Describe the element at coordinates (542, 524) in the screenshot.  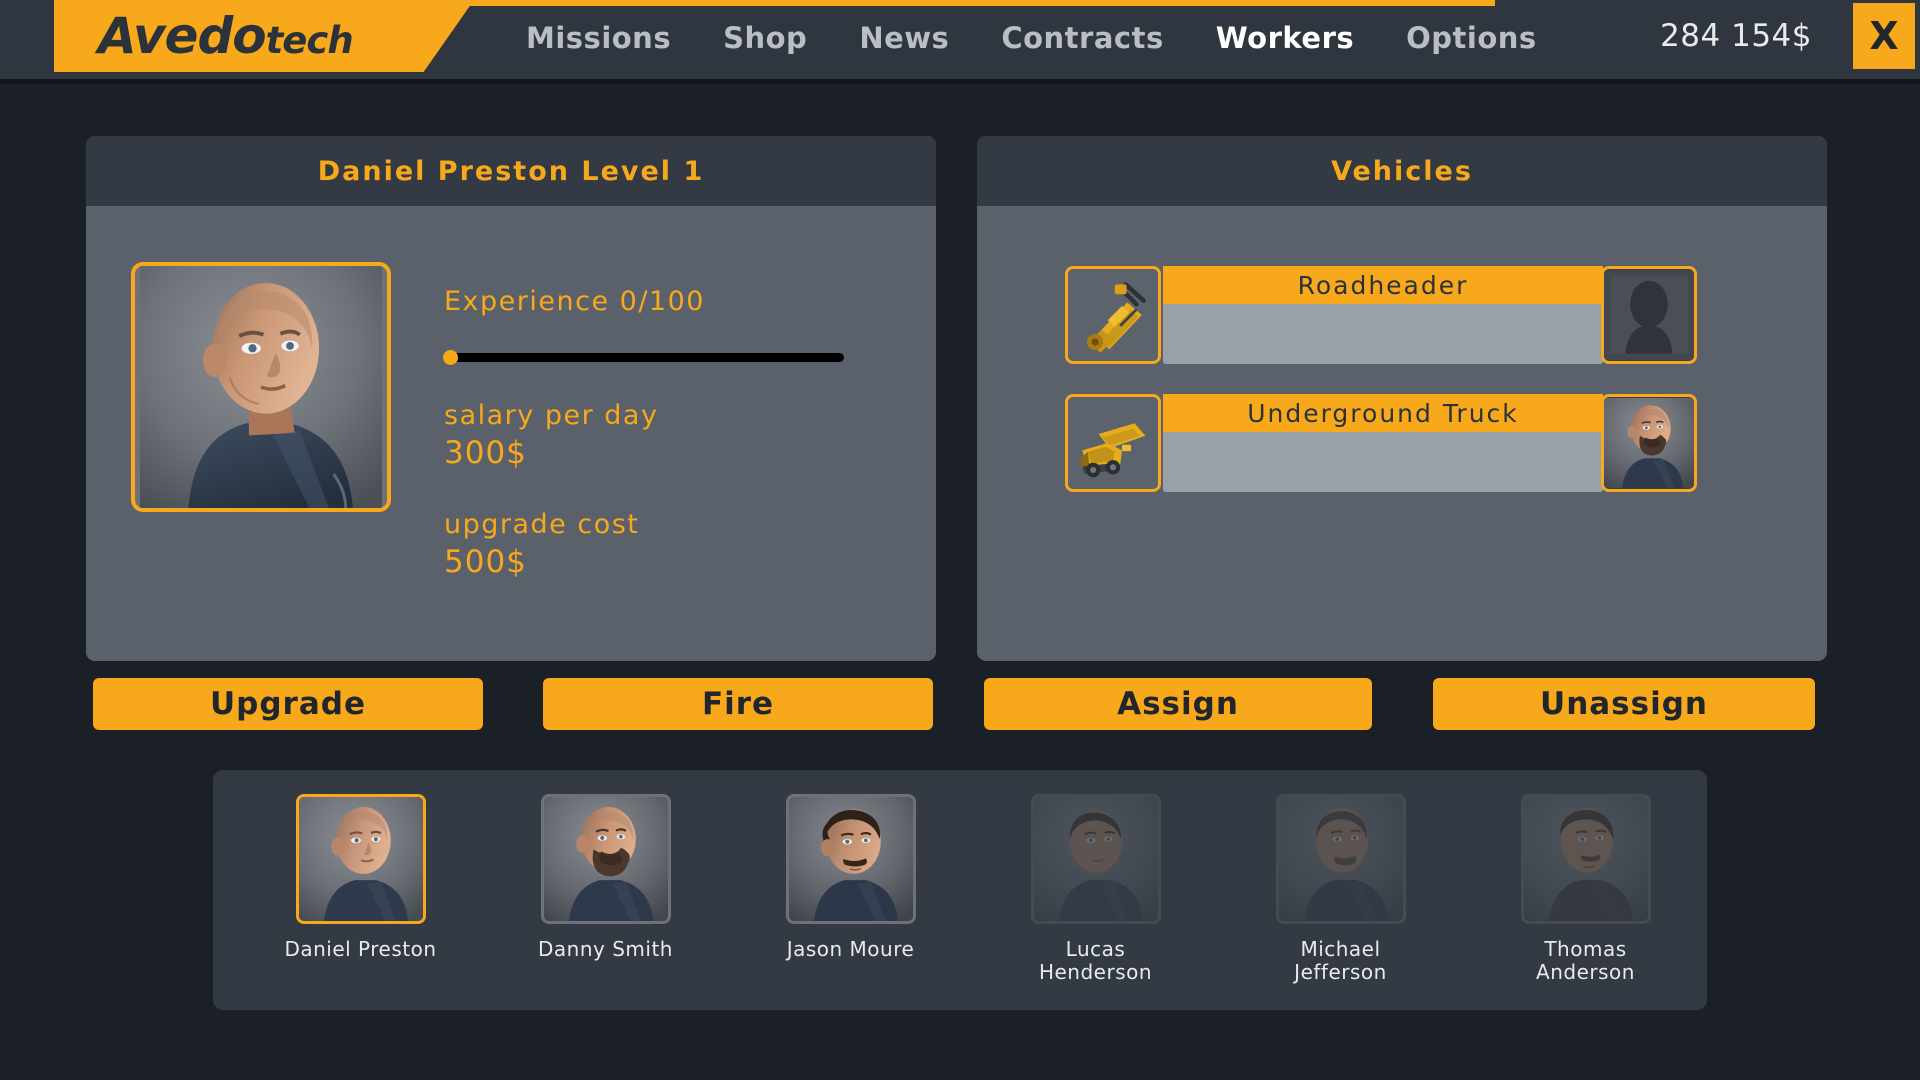
I see `upgrade-cost-label: upgrade cost` at that location.